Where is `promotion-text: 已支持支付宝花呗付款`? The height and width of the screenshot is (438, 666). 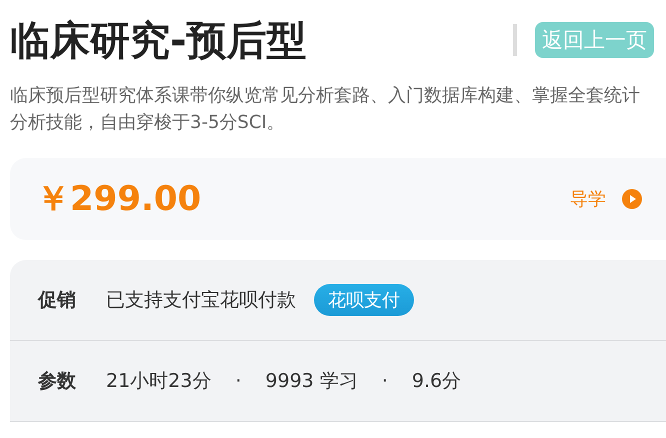
promotion-text: 已支持支付宝花呗付款 is located at coordinates (201, 300).